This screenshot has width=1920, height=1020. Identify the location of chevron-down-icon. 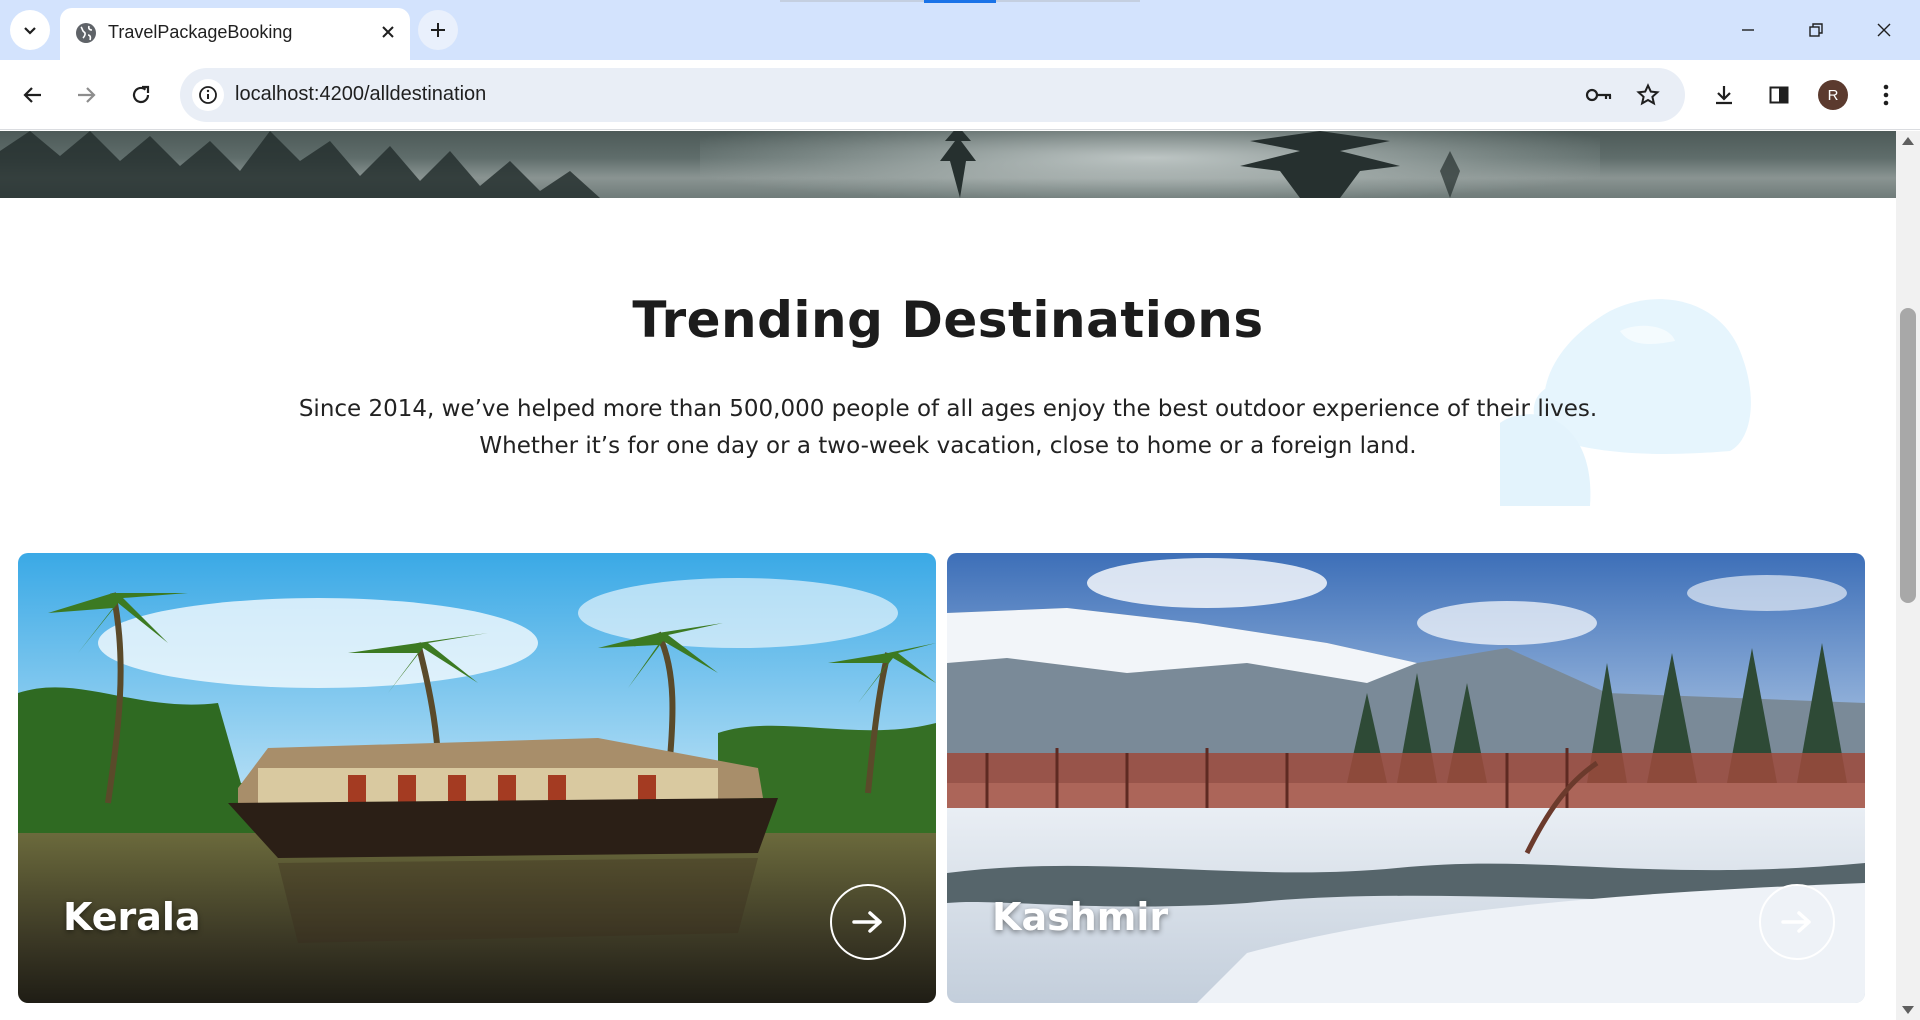
(30, 31).